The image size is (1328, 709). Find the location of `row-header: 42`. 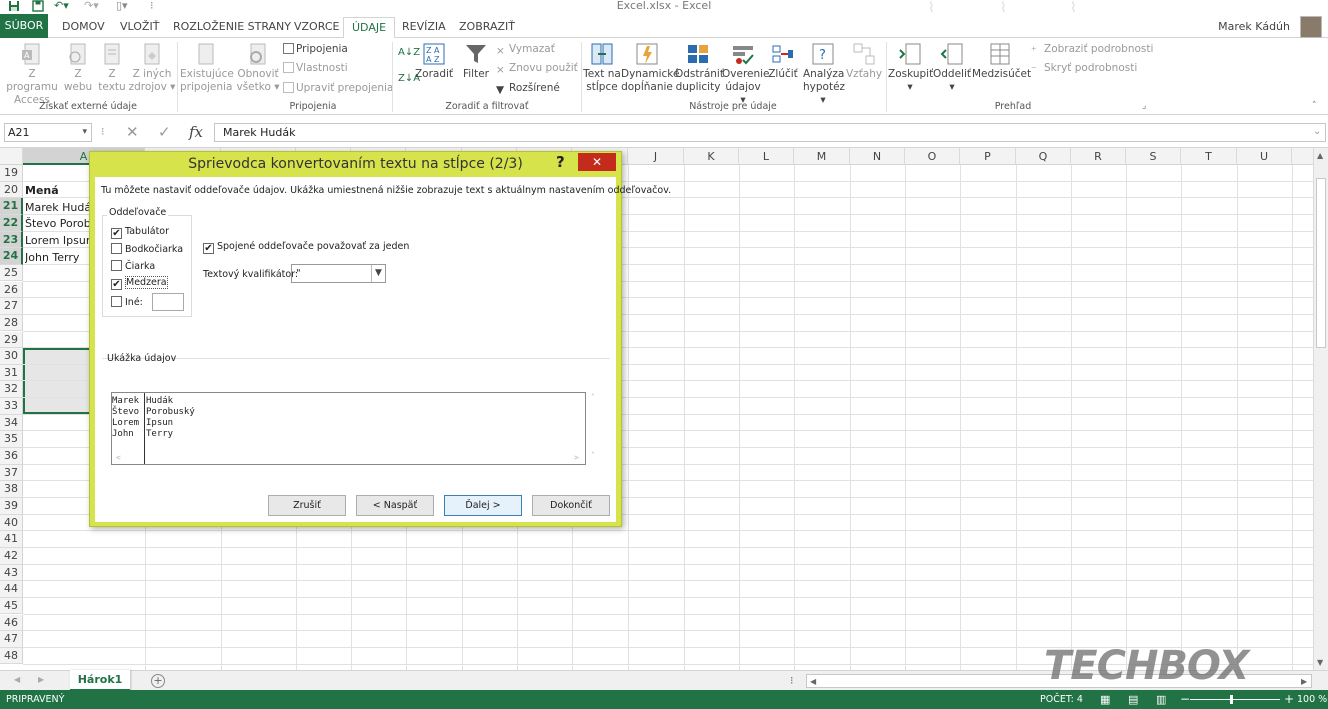

row-header: 42 is located at coordinates (11, 556).